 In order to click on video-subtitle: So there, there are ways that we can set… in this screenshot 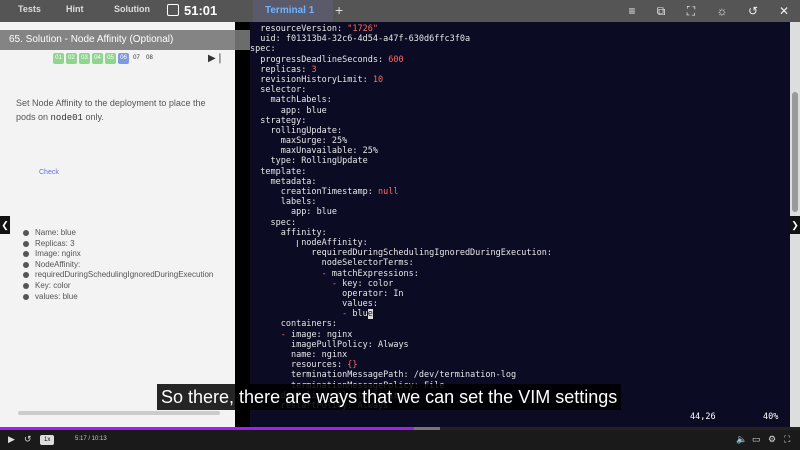, I will do `click(389, 397)`.